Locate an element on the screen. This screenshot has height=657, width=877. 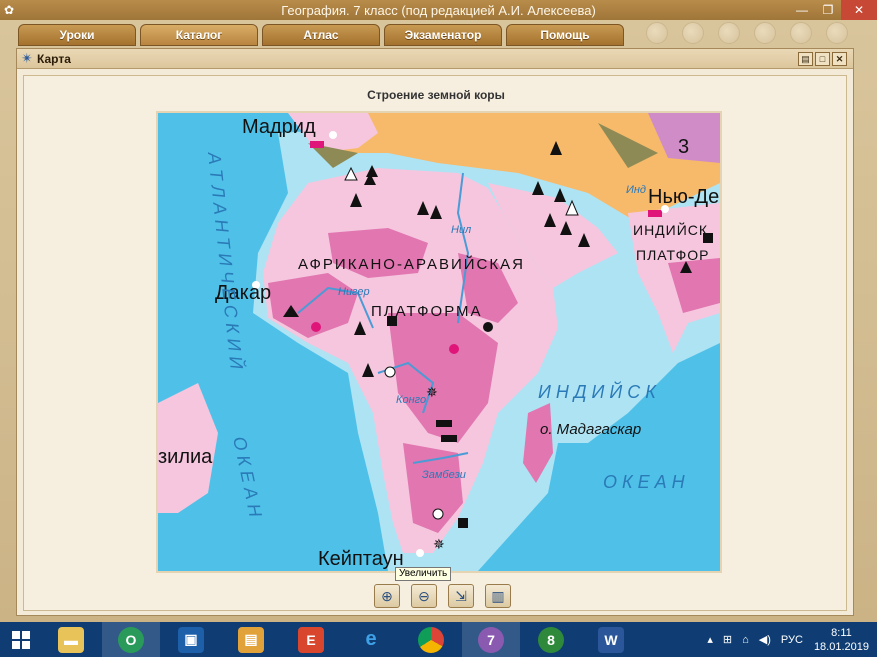
label-nile: Нил is located at coordinates (461, 230).